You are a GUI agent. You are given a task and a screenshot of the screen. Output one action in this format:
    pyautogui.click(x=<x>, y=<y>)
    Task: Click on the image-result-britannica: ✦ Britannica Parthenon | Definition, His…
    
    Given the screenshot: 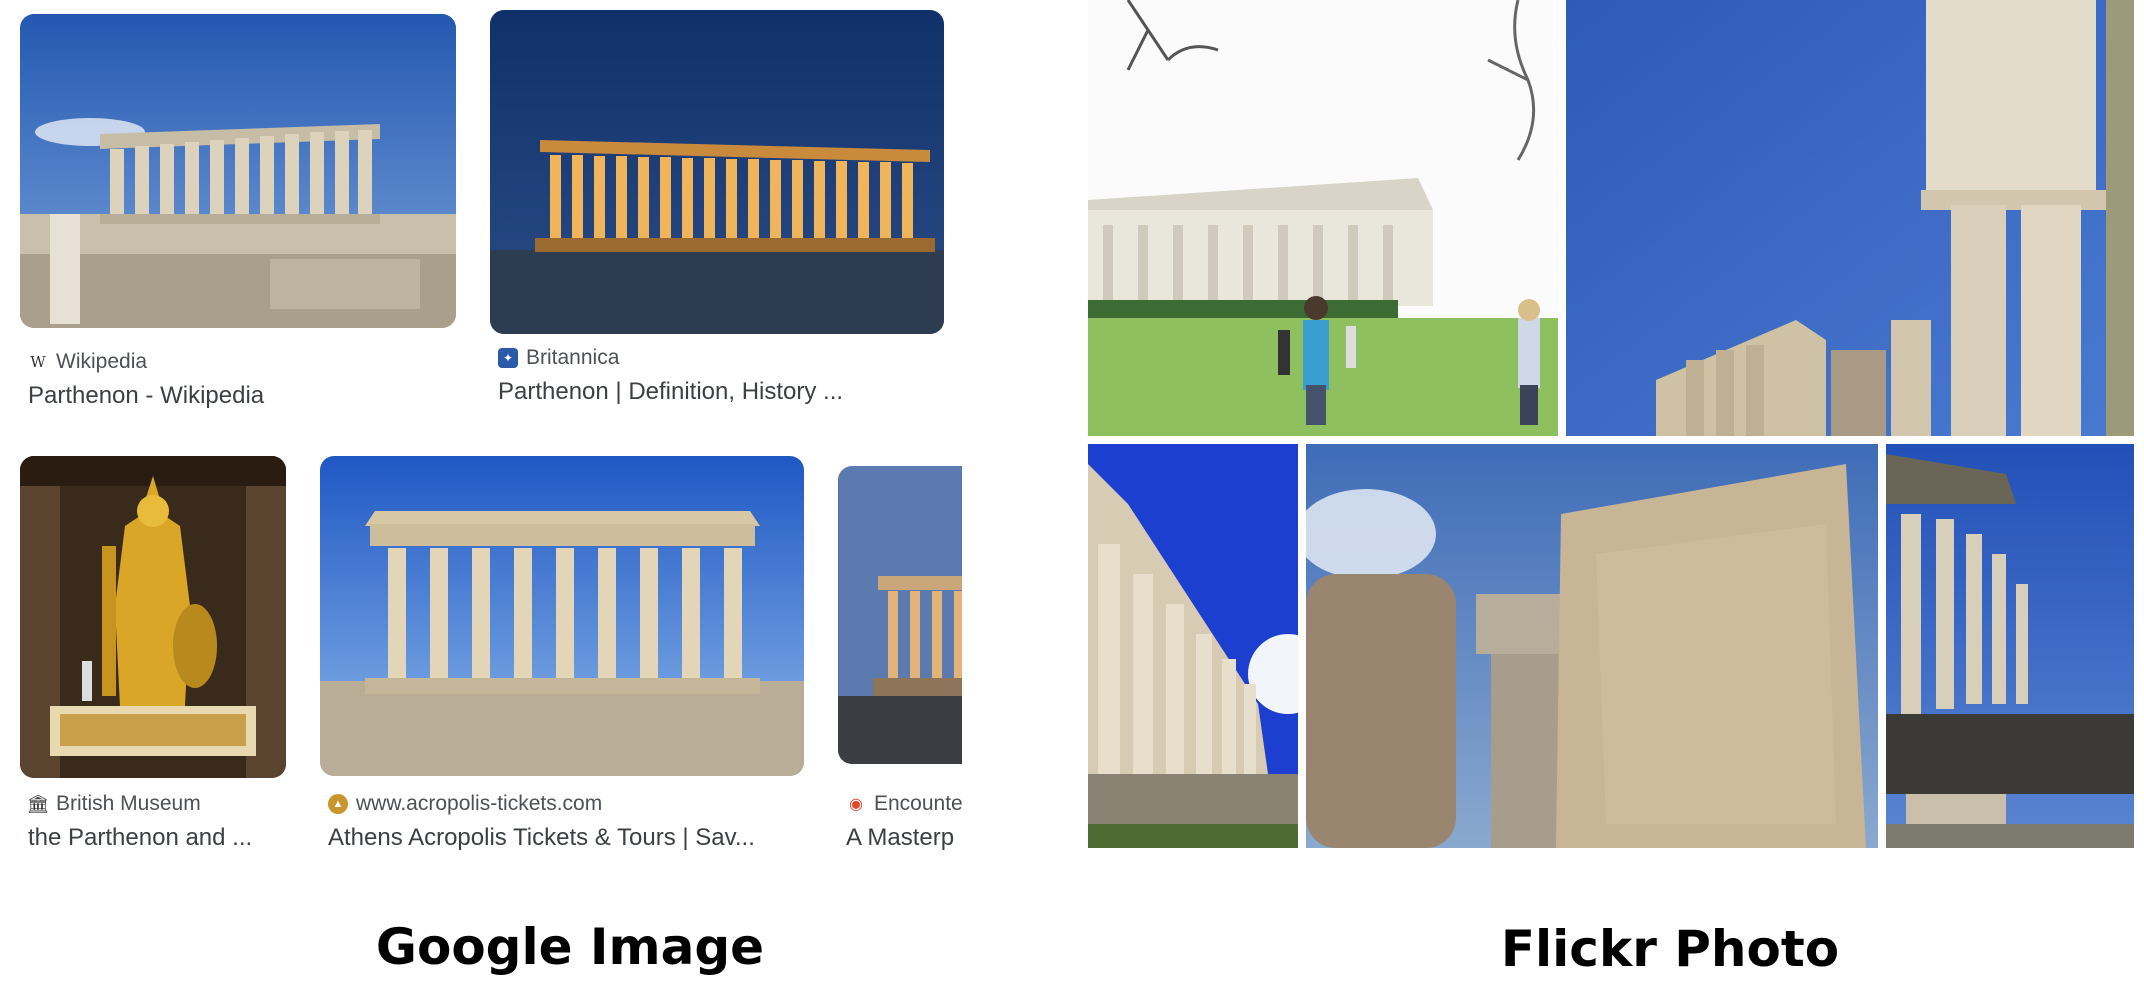 What is the action you would take?
    pyautogui.click(x=720, y=212)
    